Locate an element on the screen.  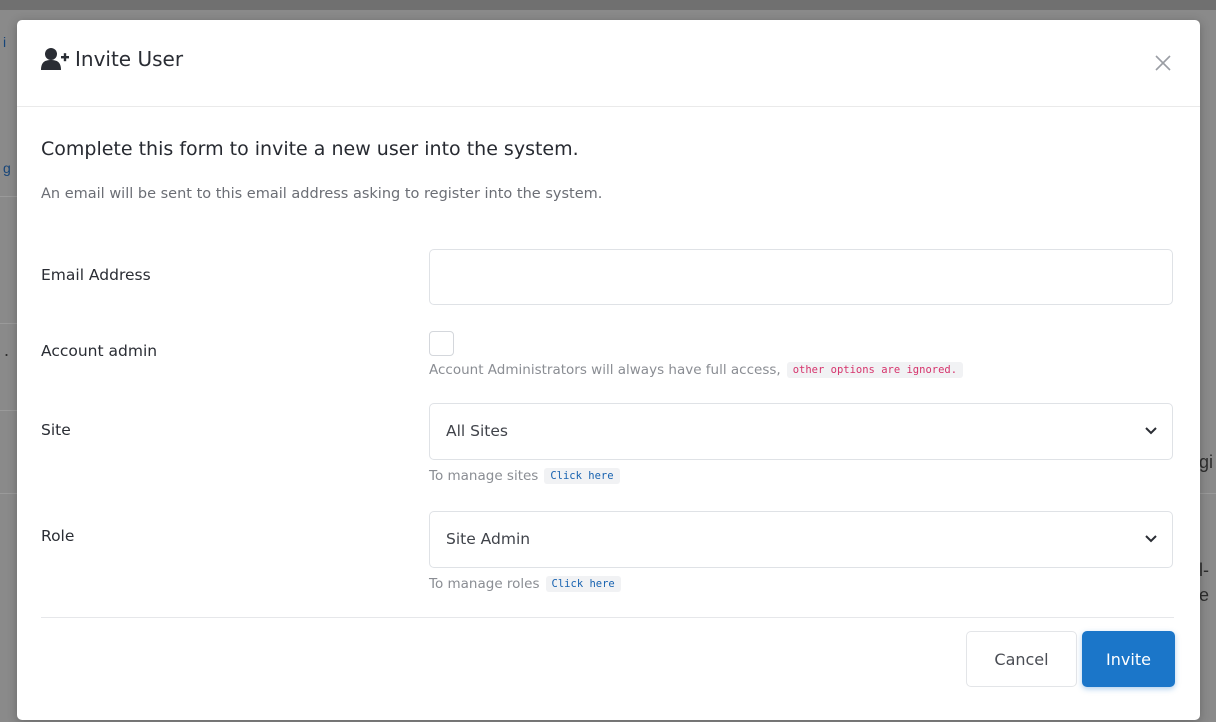
email-field-wrapper is located at coordinates (801, 277).